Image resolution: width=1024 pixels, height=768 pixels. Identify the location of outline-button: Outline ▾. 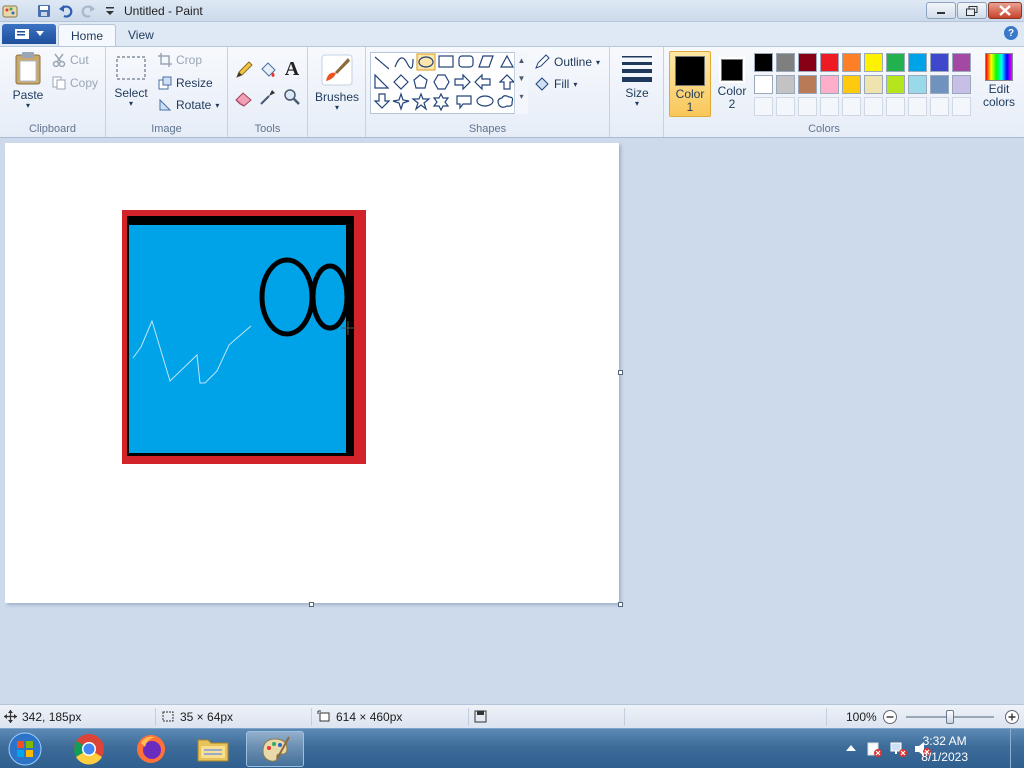
(567, 62).